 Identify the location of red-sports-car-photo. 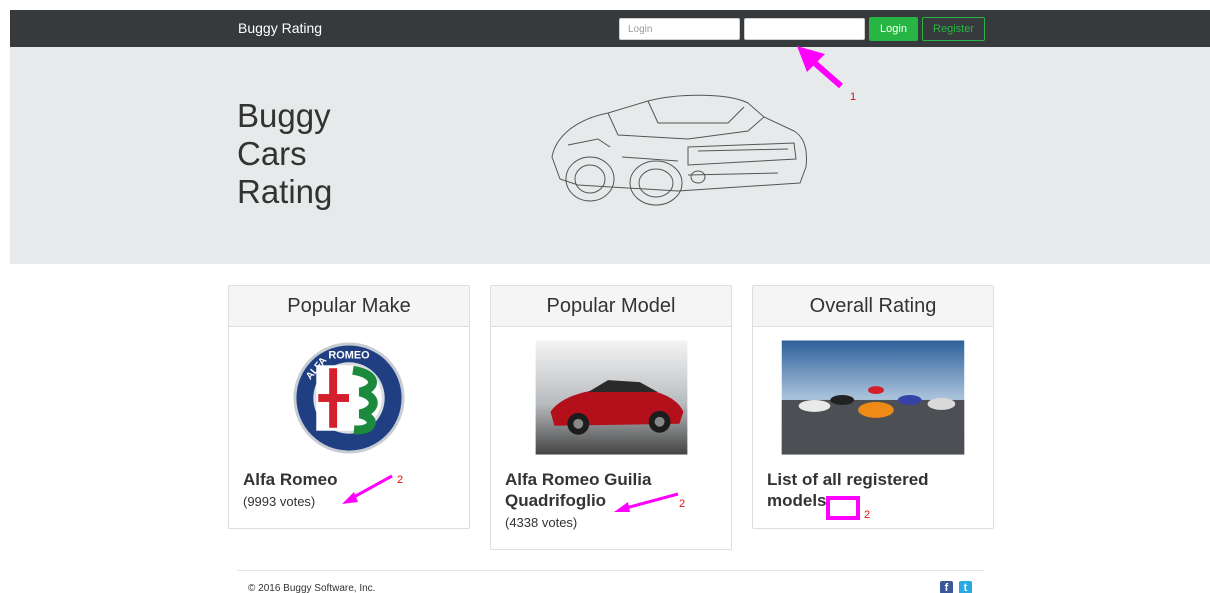
(611, 397).